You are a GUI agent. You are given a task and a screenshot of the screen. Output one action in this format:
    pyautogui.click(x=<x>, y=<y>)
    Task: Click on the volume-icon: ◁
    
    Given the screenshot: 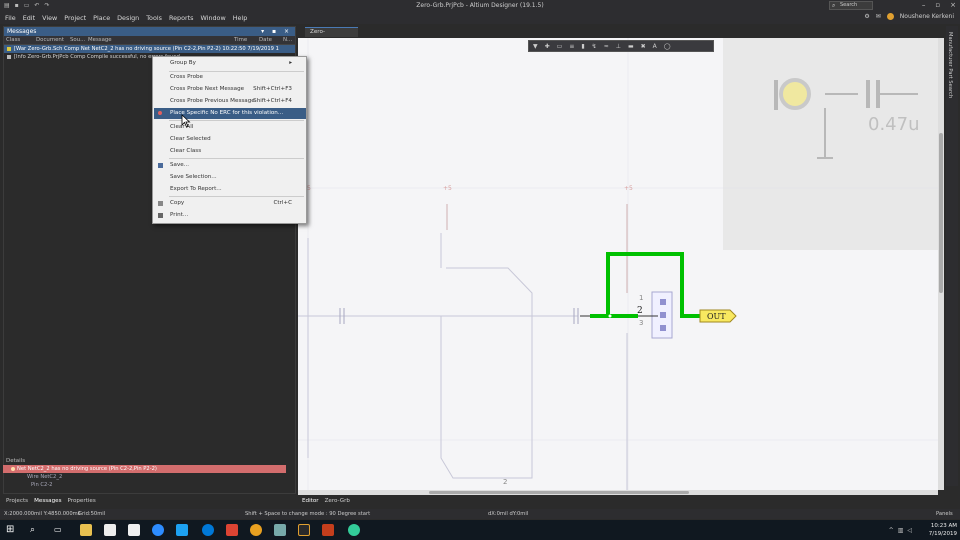 What is the action you would take?
    pyautogui.click(x=909, y=530)
    